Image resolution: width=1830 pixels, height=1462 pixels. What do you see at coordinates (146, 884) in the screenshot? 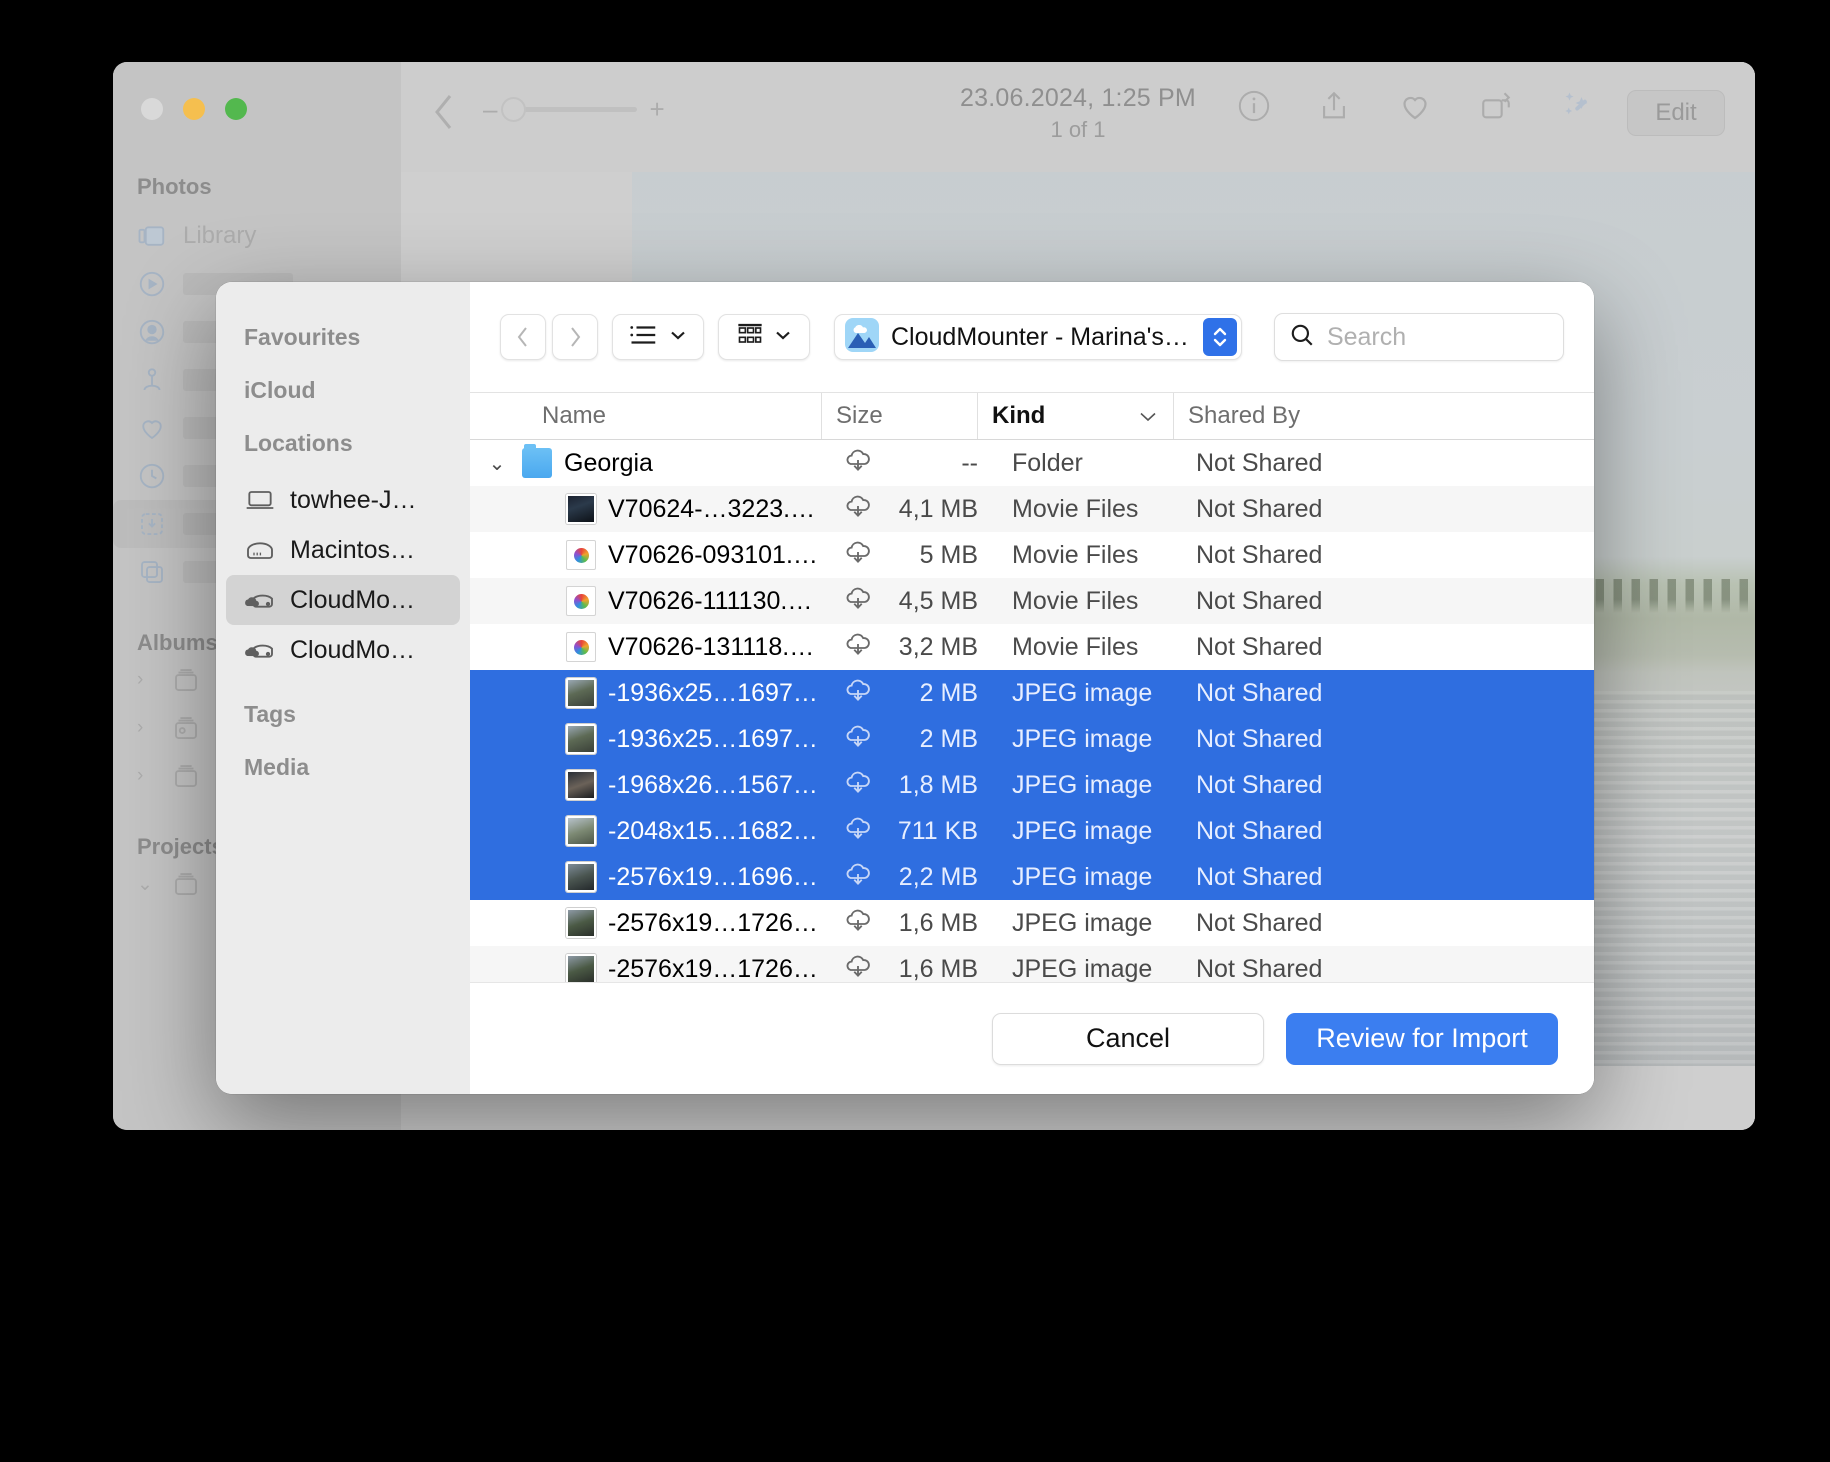
I see `chevron-down-icon: ⌄` at bounding box center [146, 884].